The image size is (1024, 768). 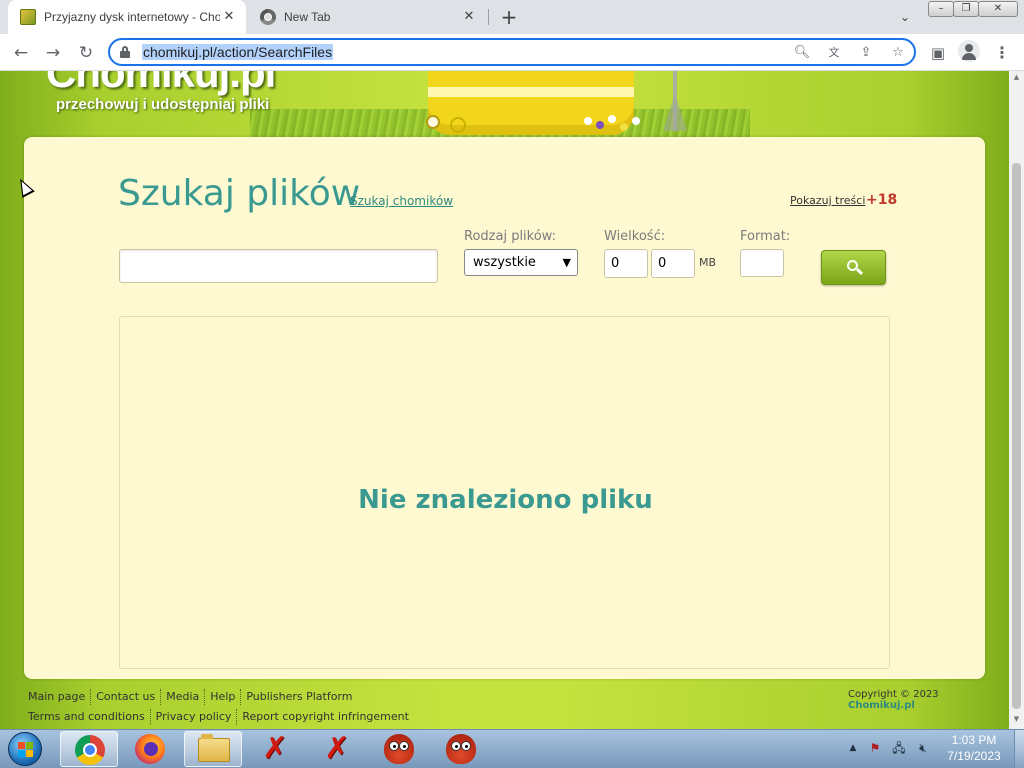 What do you see at coordinates (53, 53) in the screenshot?
I see `forward-button: →` at bounding box center [53, 53].